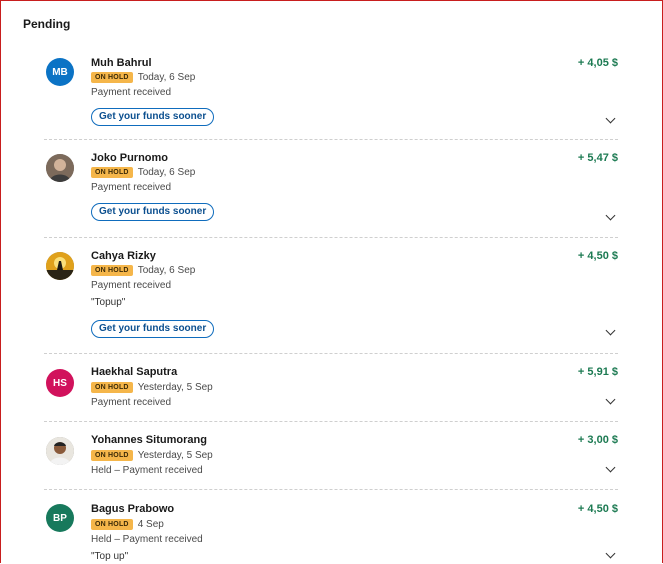  What do you see at coordinates (149, 440) in the screenshot?
I see `payer-name: Yohannes Situmorang` at bounding box center [149, 440].